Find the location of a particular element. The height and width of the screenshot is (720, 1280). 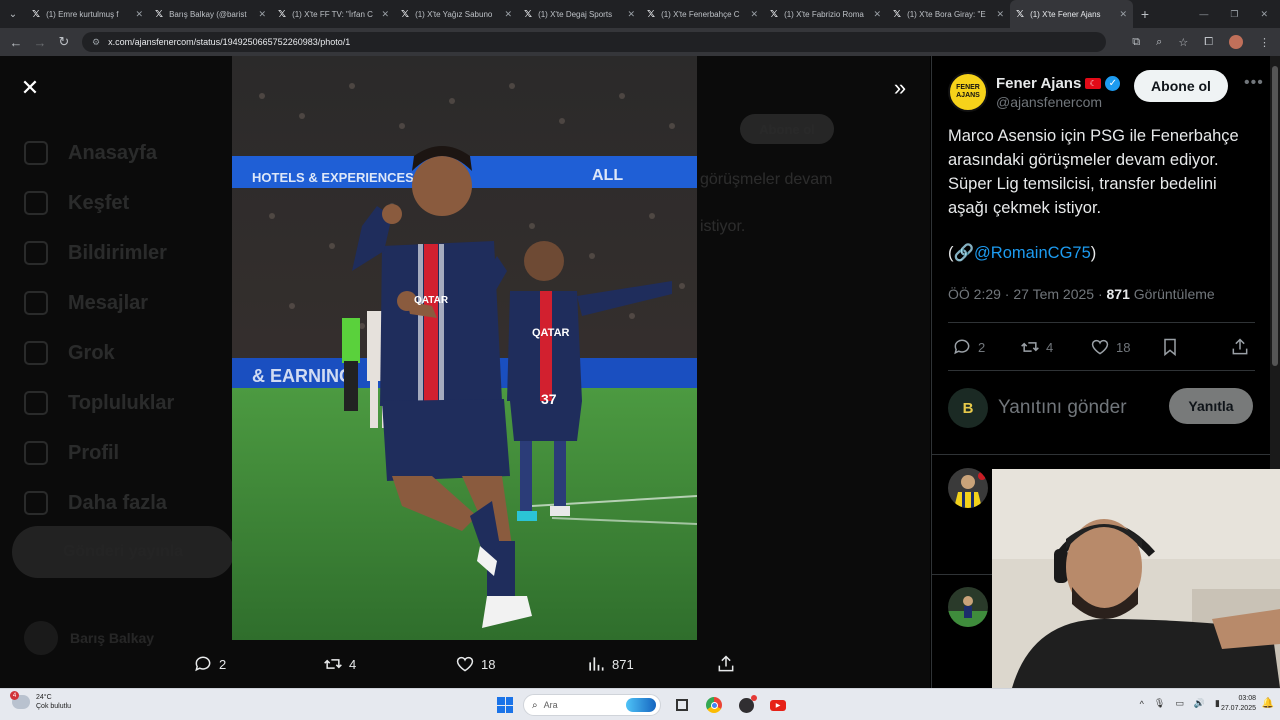

tweet-credit: (🔗@RomainCG75) is located at coordinates (1022, 253).